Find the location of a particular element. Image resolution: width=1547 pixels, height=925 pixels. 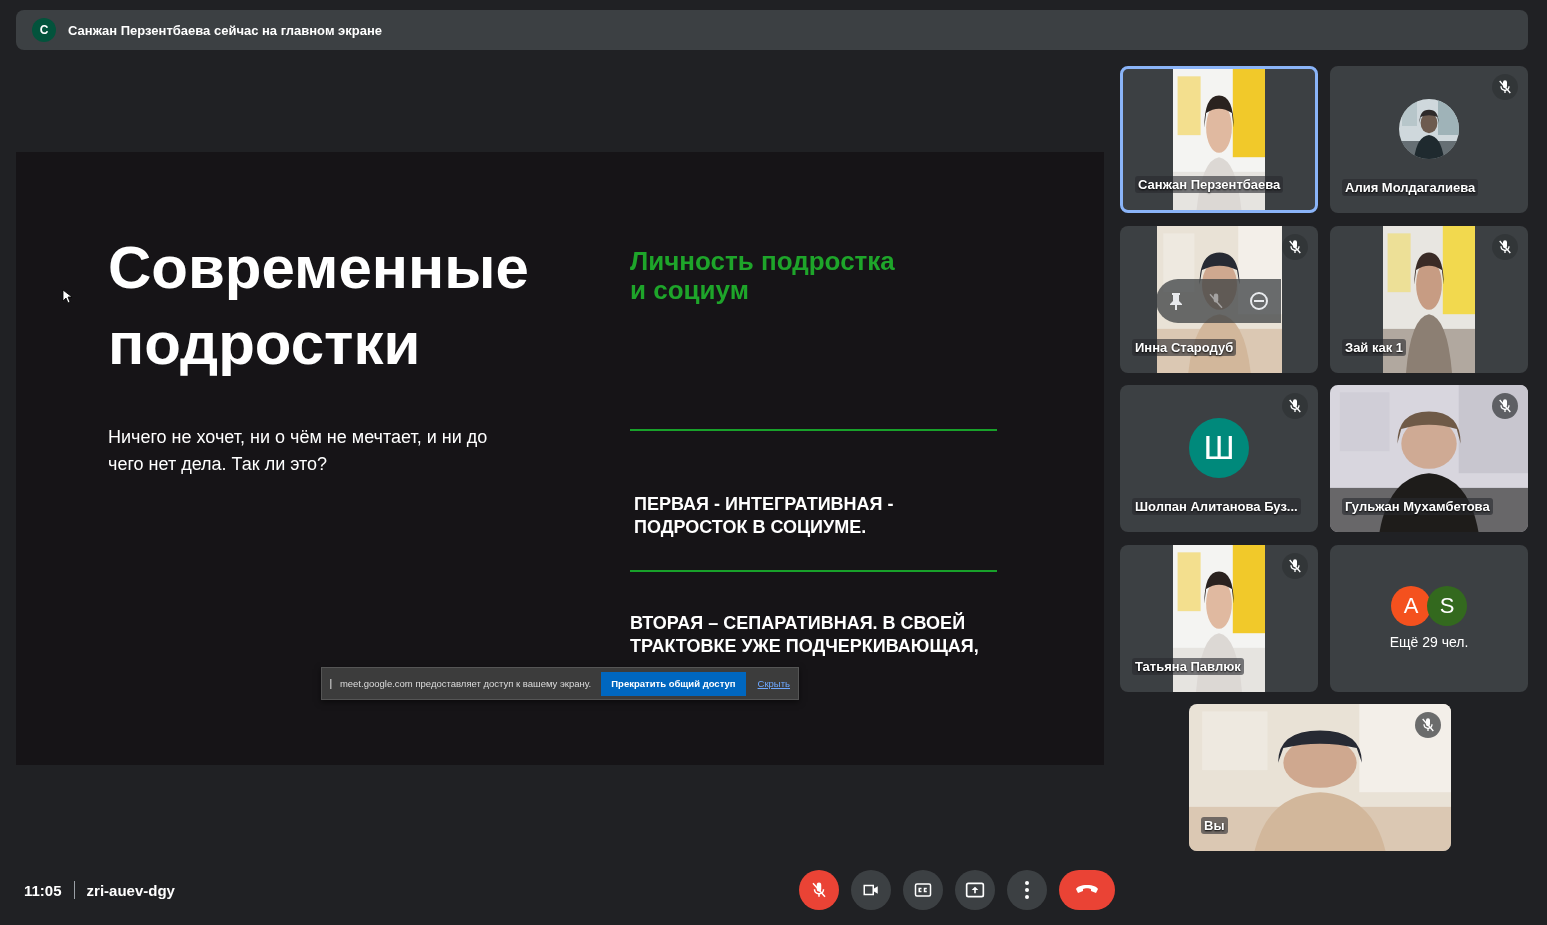

participant-name: Алия Молдагалиева is located at coordinates (1410, 187).